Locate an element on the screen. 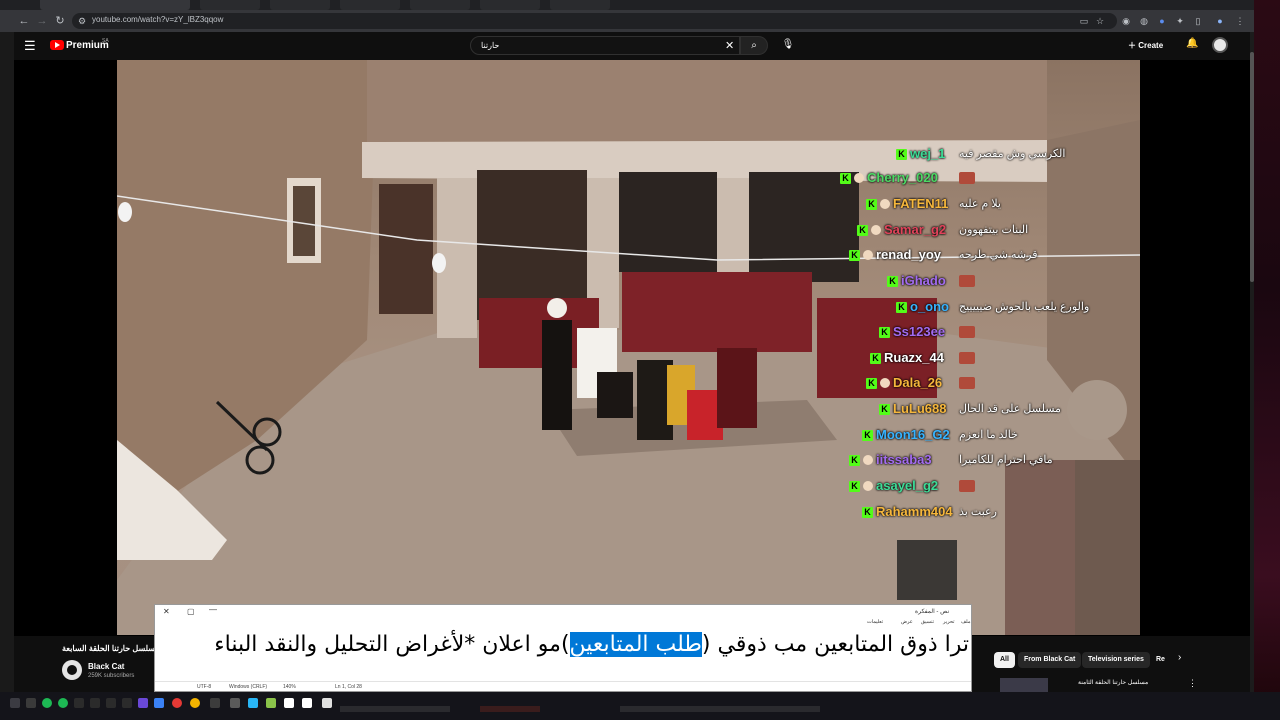 The width and height of the screenshot is (1280, 720). chip-next: Re is located at coordinates (1160, 660).